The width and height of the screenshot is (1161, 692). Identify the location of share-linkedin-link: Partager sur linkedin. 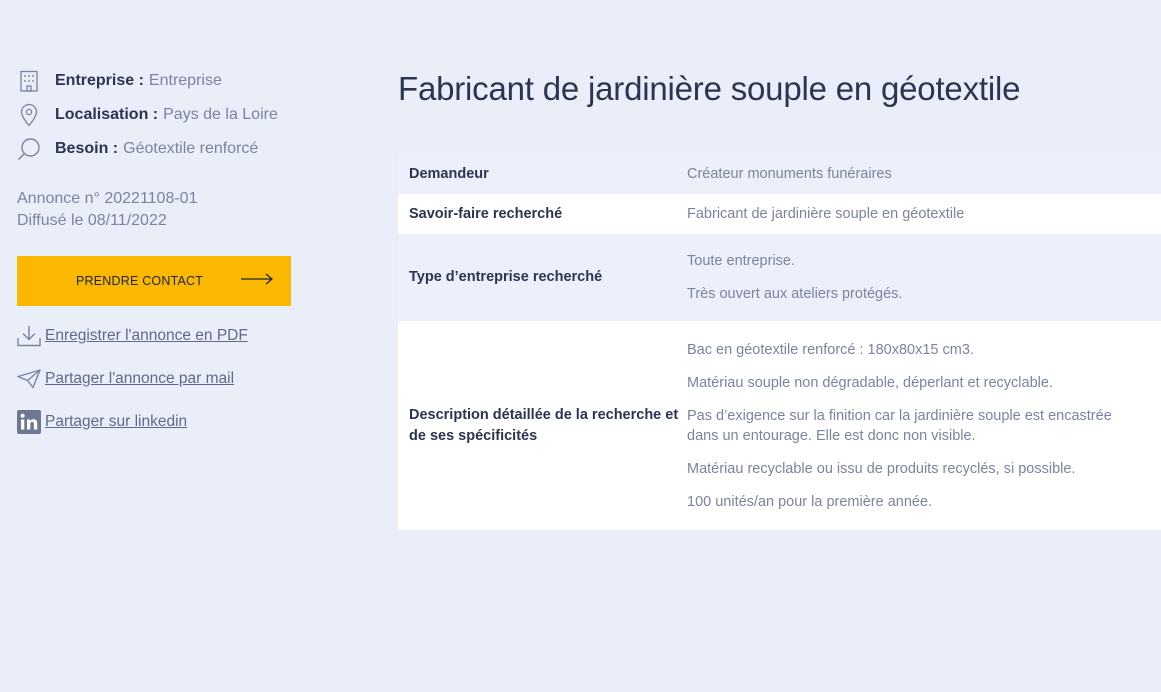
(167, 422).